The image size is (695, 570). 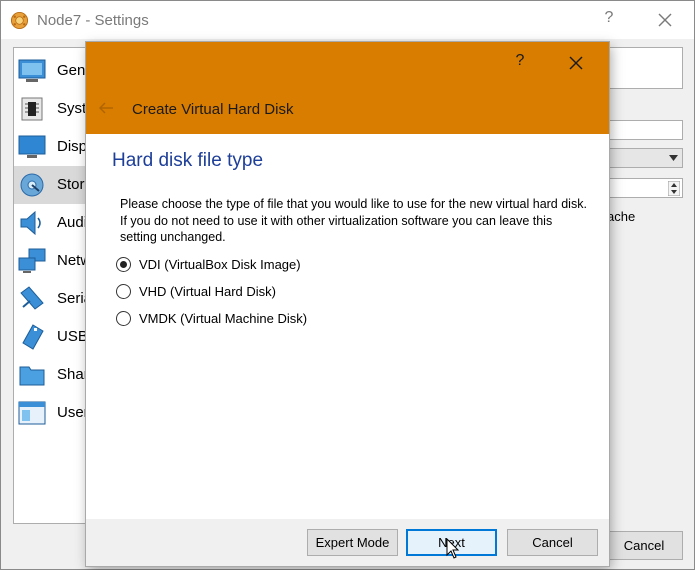 I want to click on radio-vdi: VDI (VirtualBox Disk Image), so click(x=336, y=264).